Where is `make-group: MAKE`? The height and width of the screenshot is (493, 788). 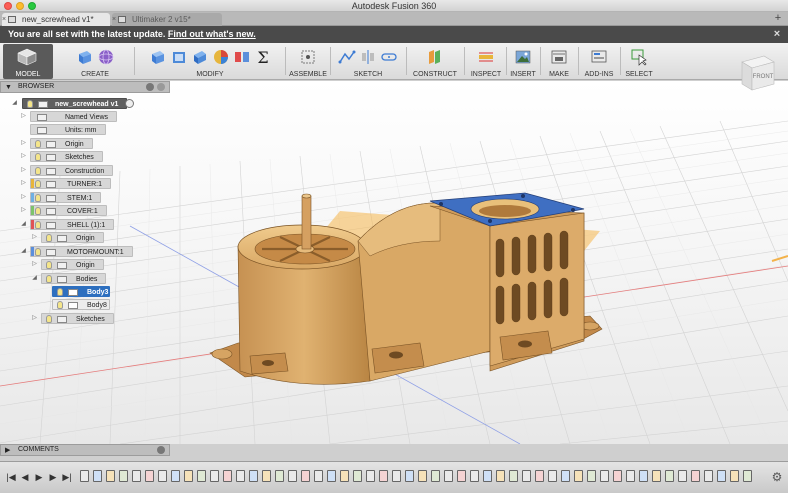
make-group: MAKE is located at coordinates (559, 61).